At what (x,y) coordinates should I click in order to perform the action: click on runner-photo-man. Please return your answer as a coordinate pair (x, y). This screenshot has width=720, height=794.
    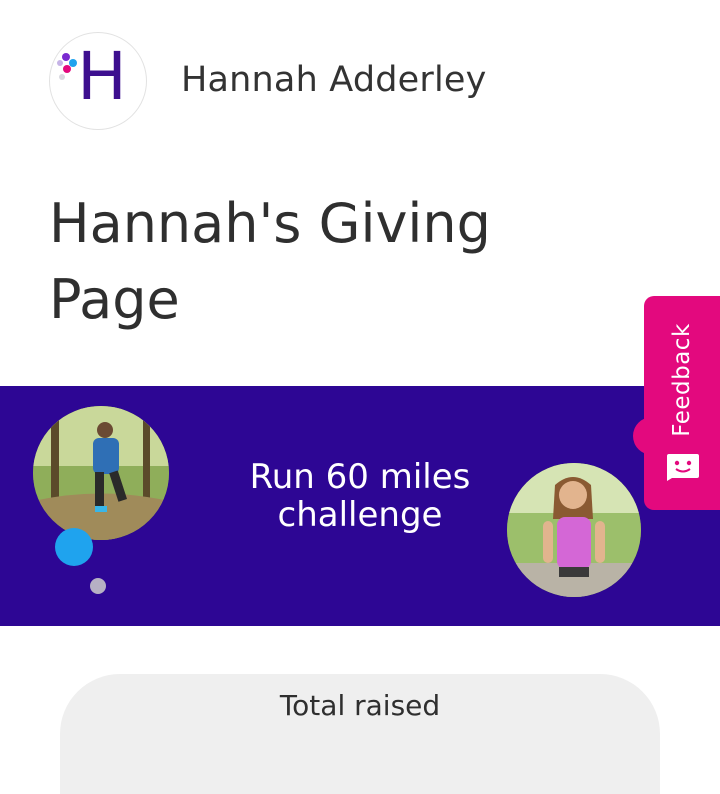
    Looking at the image, I should click on (101, 473).